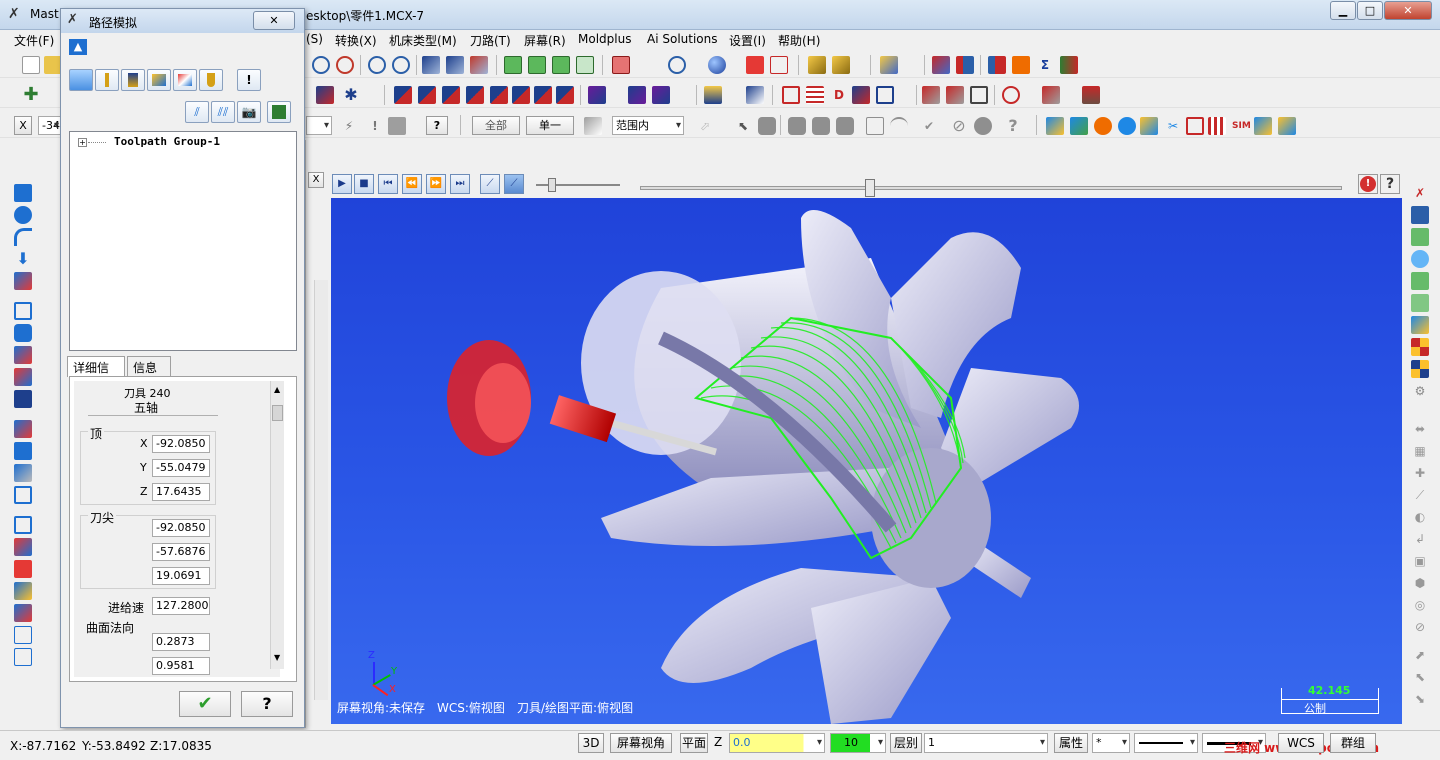 The image size is (1440, 760). I want to click on gray-4-icon: ⟋, so click(1420, 495).